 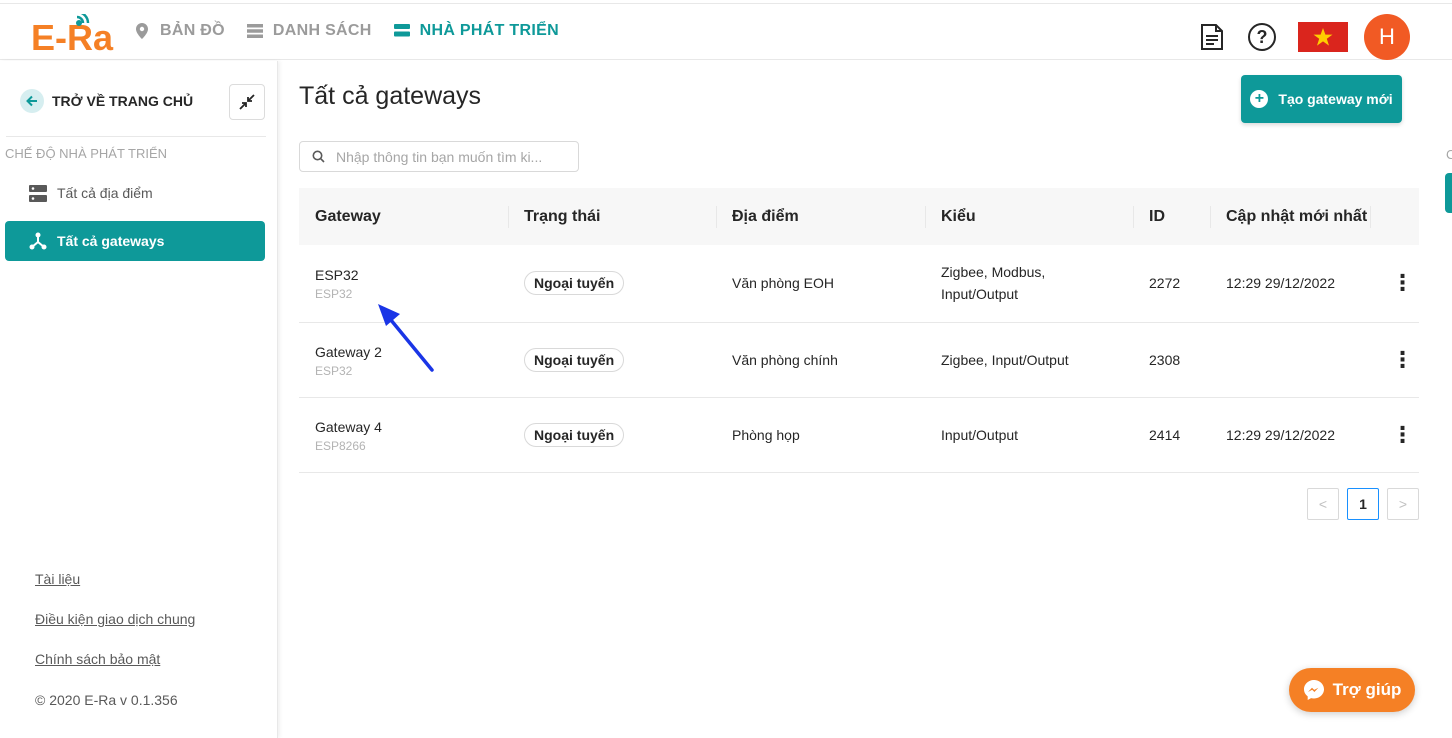 I want to click on list-icon, so click(x=254, y=31).